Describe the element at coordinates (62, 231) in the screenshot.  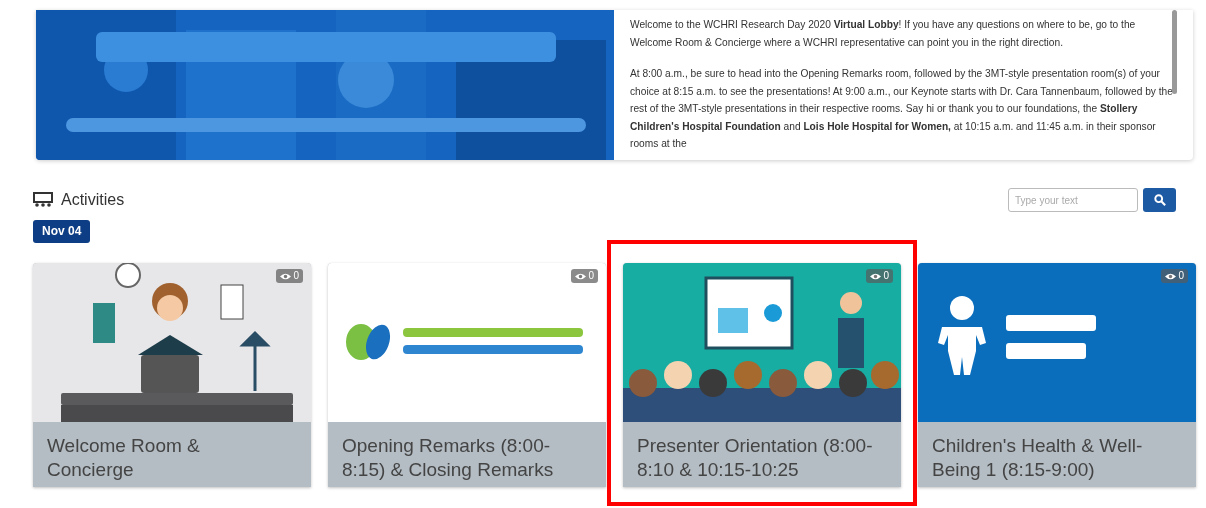
I see `date-tab: Nov 04` at that location.